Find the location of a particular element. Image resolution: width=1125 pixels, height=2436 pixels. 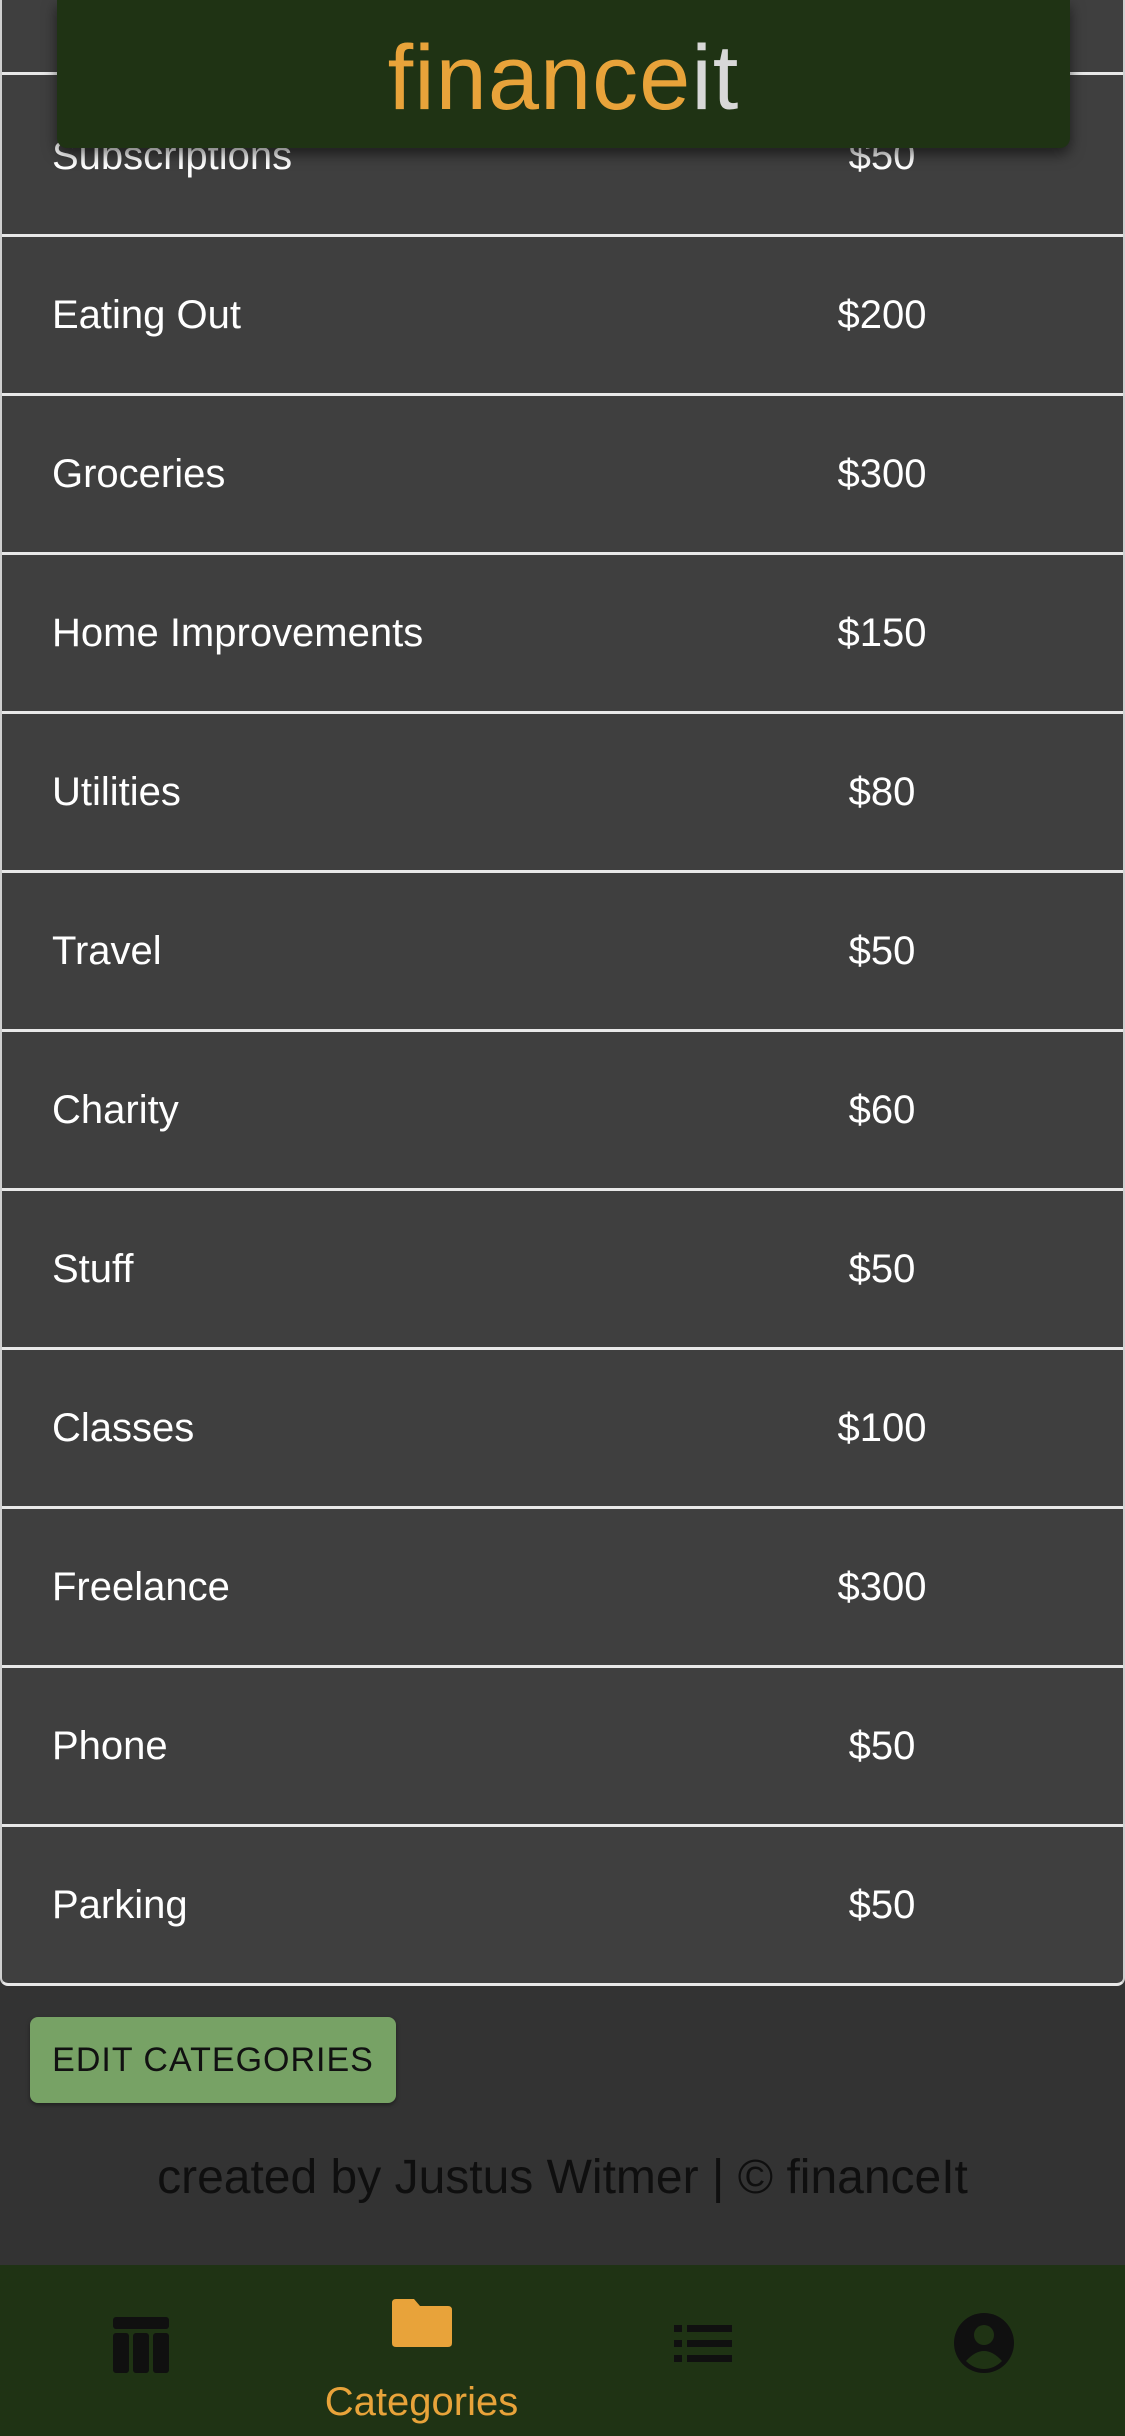

category-name: Freelance is located at coordinates (141, 1586).